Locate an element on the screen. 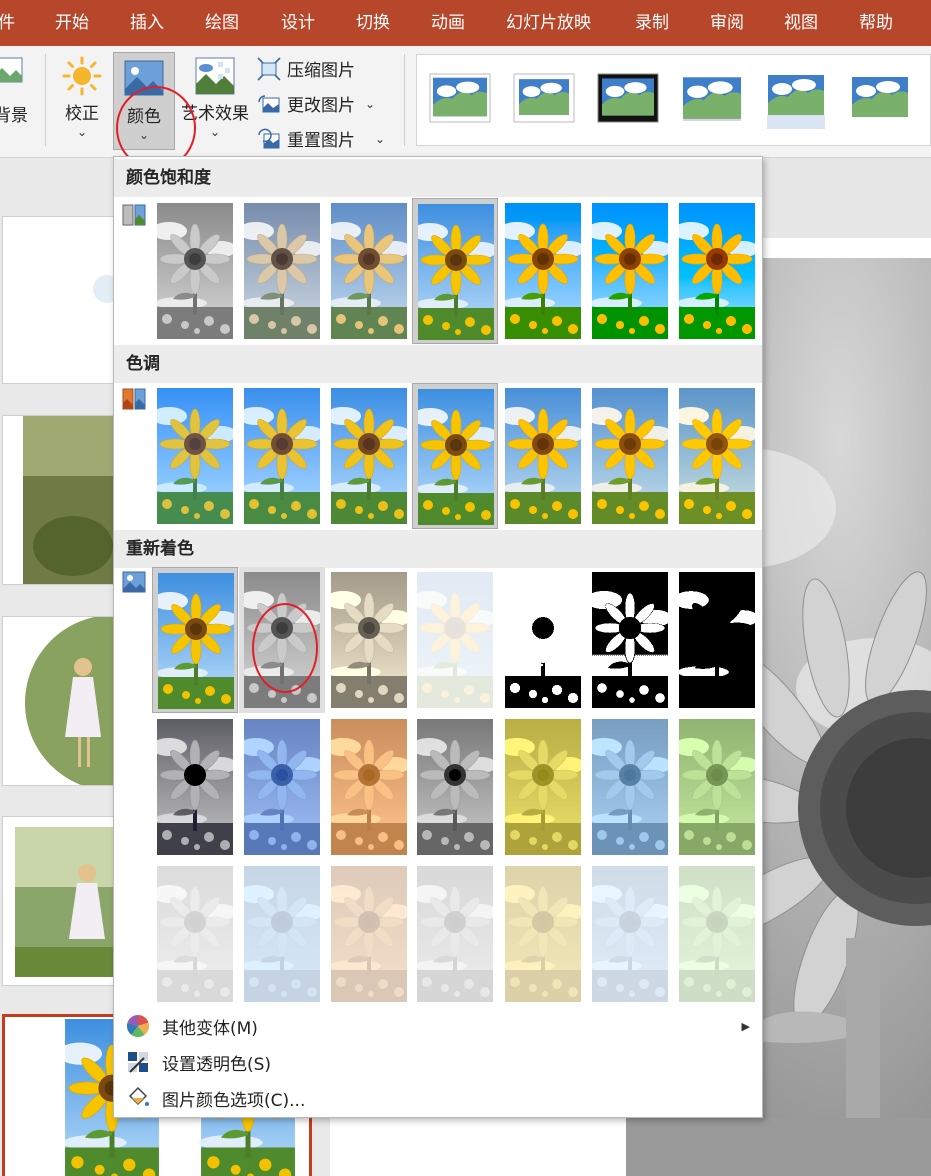 The width and height of the screenshot is (931, 1176). recolor-light-yellow is located at coordinates (543, 934).